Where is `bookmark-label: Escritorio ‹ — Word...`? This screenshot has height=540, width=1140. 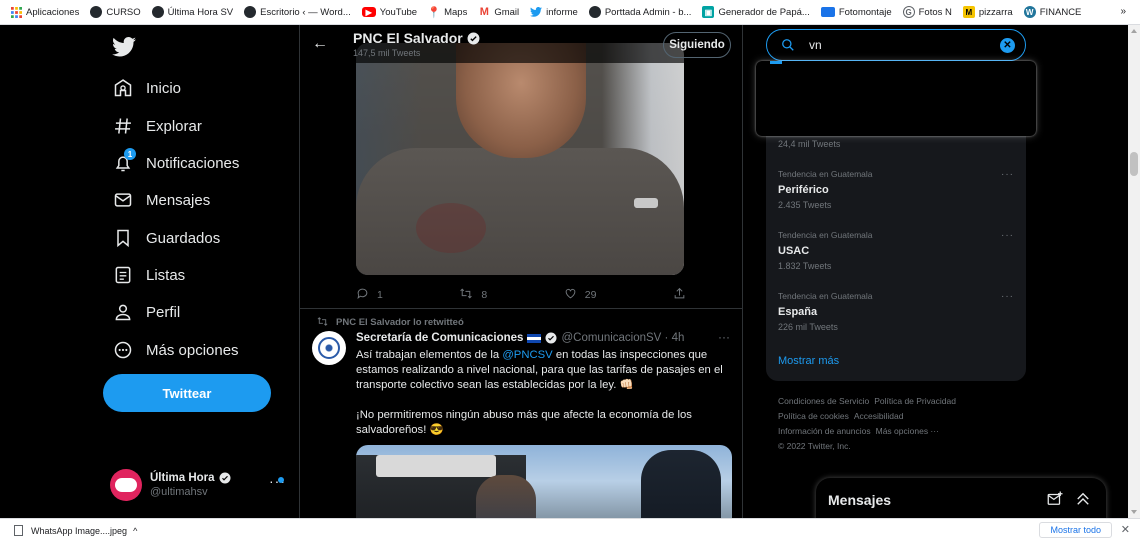 bookmark-label: Escritorio ‹ — Word... is located at coordinates (305, 12).